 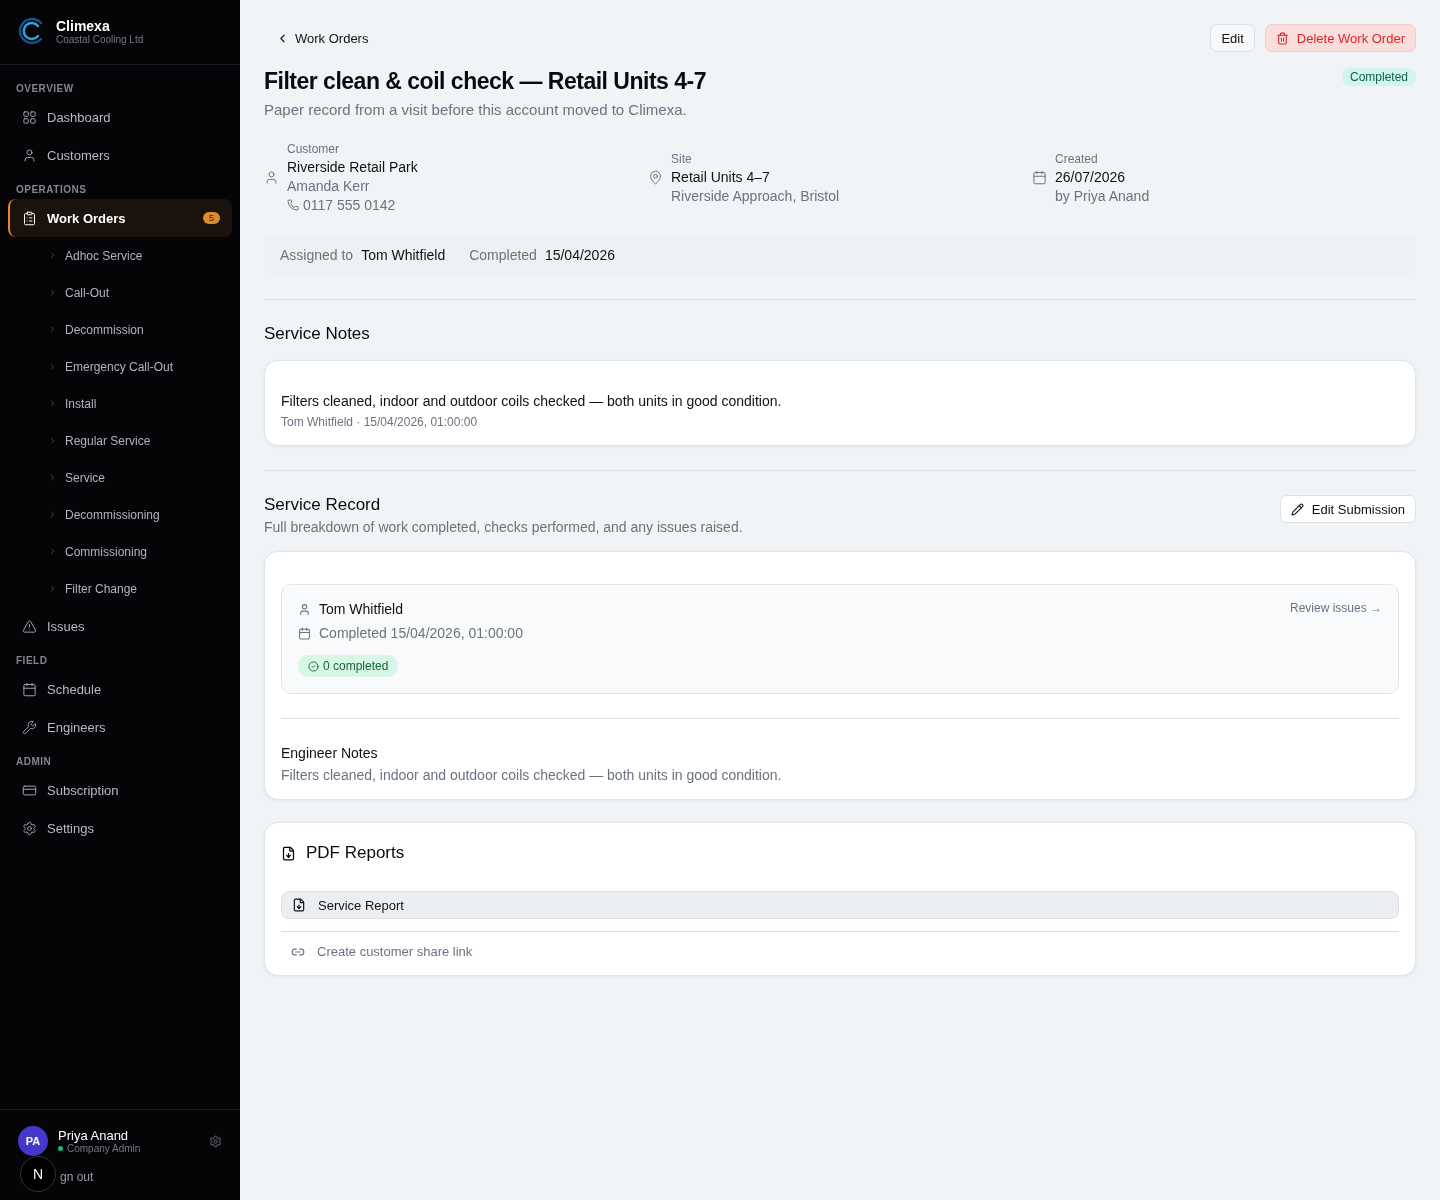 What do you see at coordinates (211, 218) in the screenshot?
I see `count-badge: 5` at bounding box center [211, 218].